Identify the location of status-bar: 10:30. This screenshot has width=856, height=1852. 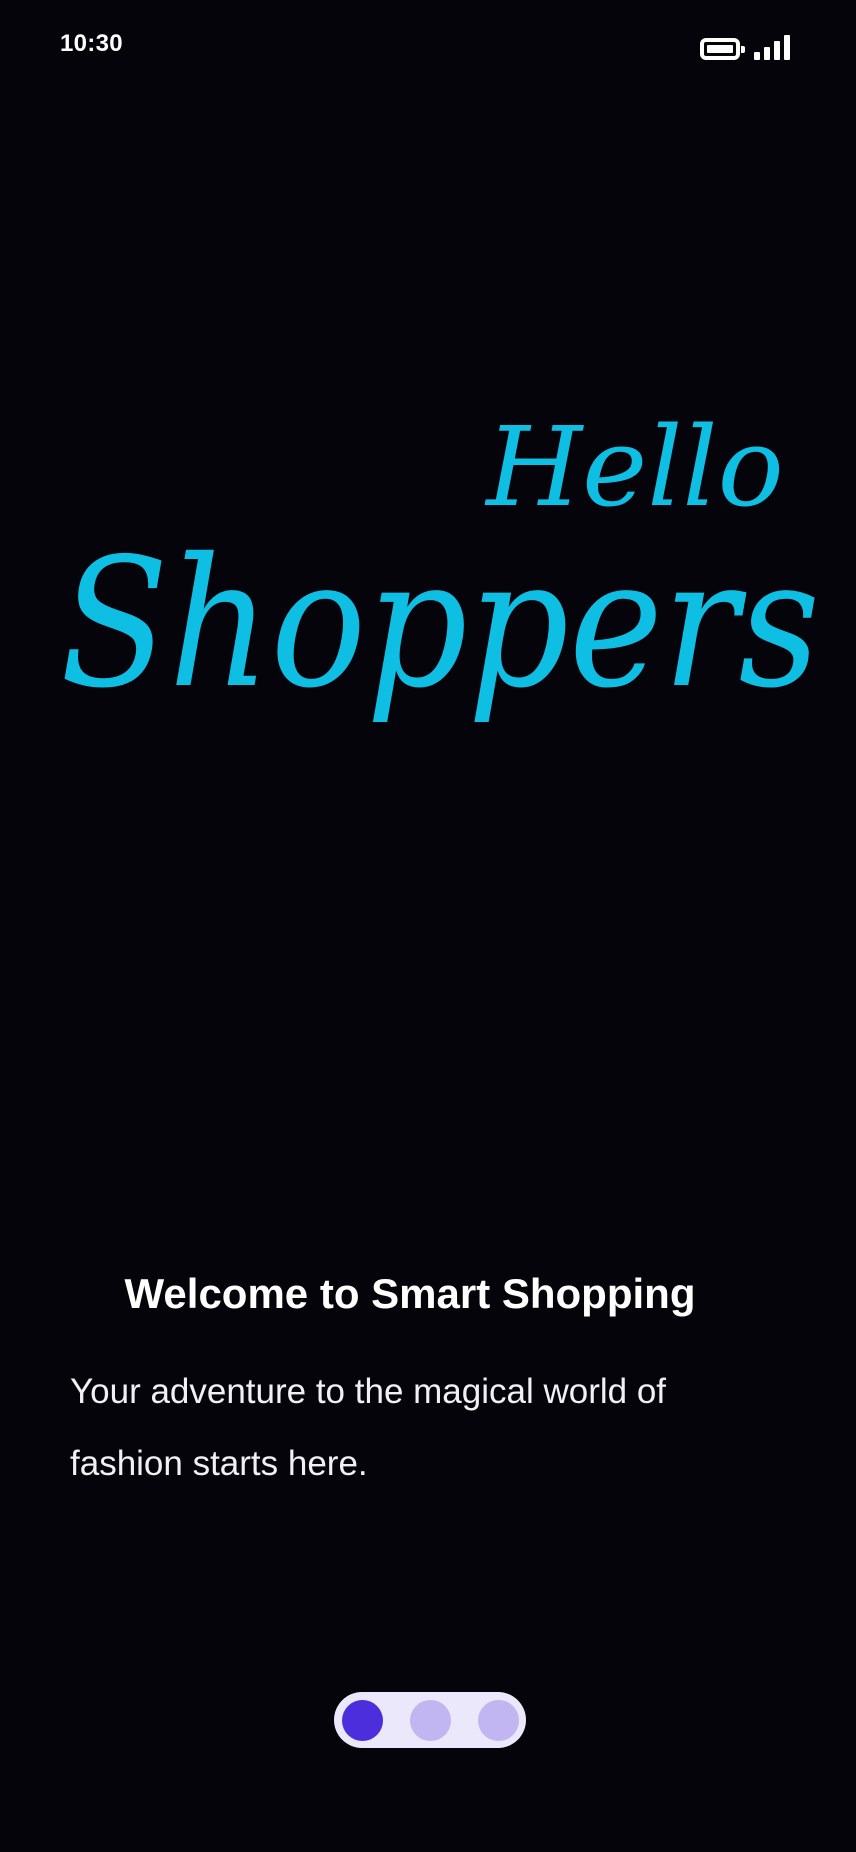
(428, 48).